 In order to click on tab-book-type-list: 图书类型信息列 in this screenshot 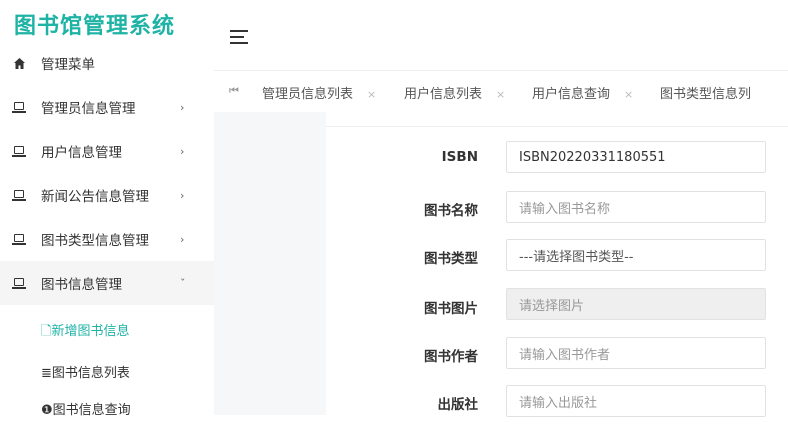, I will do `click(705, 92)`.